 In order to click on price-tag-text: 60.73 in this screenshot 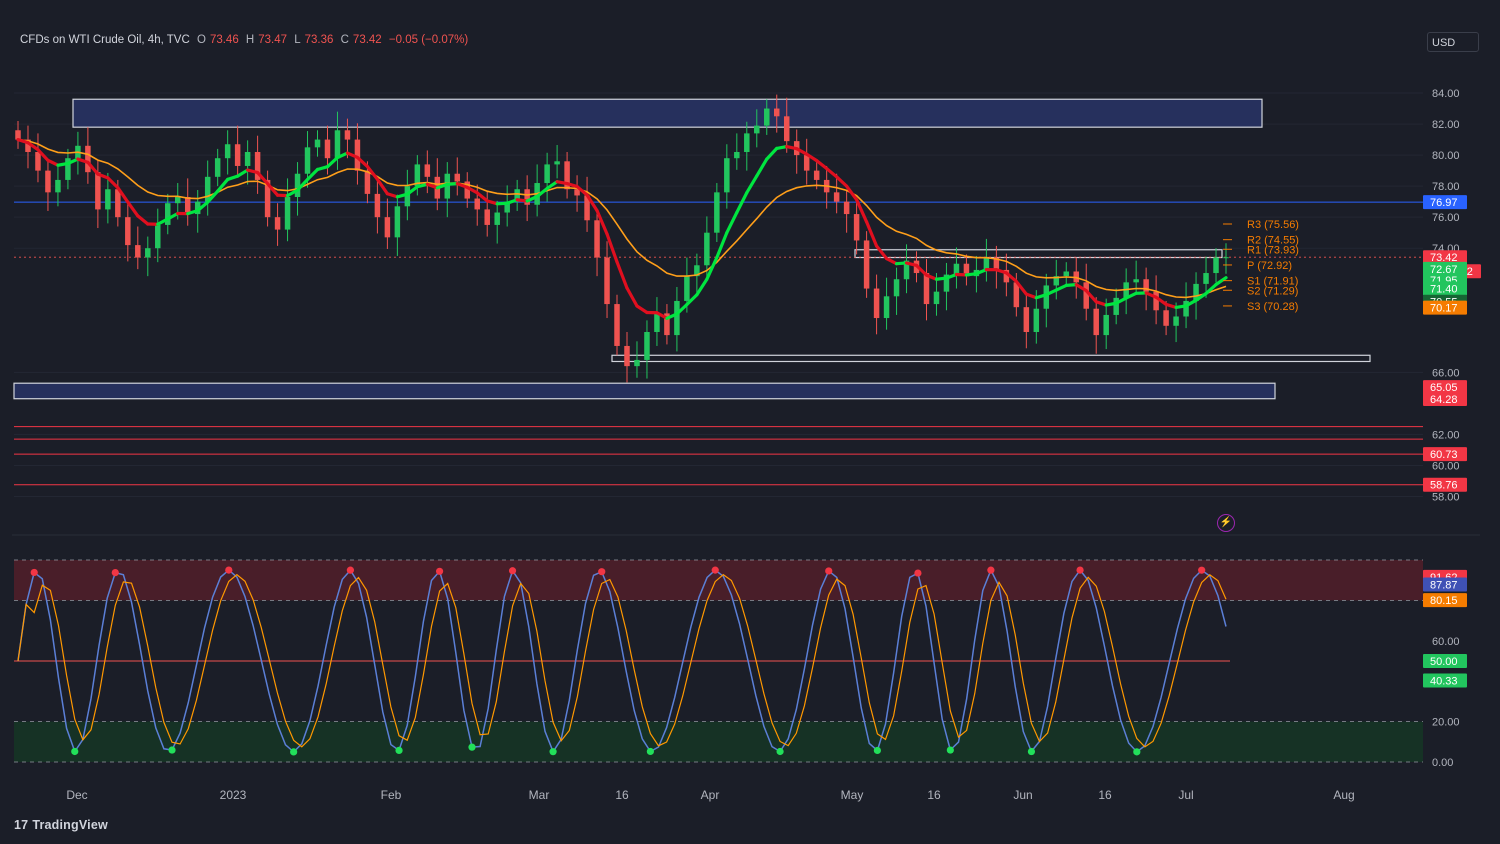, I will do `click(1444, 455)`.